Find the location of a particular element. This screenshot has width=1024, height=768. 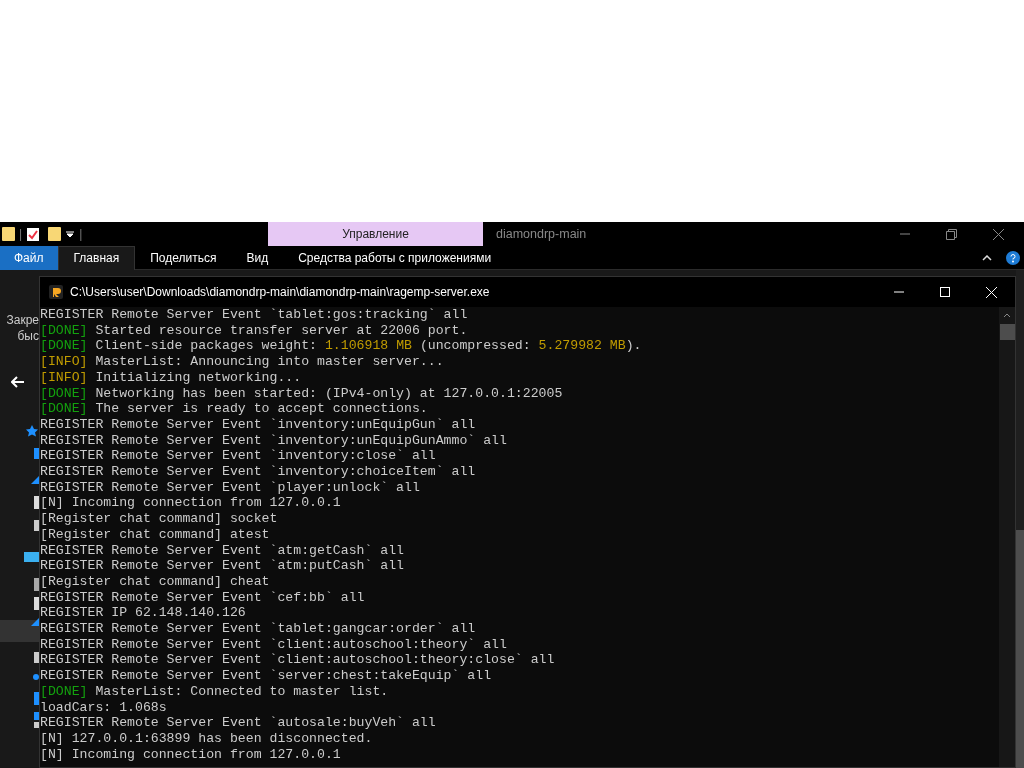

console-line: REGISTER Remote Server Event `tablet:gos:tracking` all is located at coordinates (254, 315).